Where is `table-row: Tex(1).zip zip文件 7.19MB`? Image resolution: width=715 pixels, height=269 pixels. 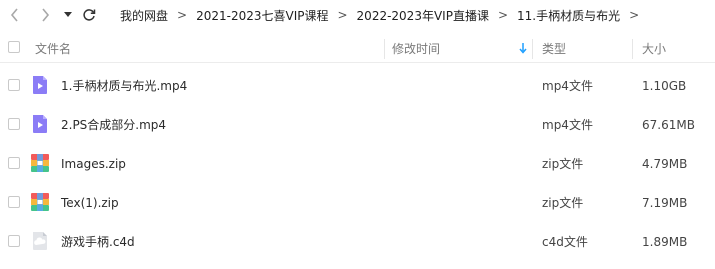
table-row: Tex(1).zip zip文件 7.19MB is located at coordinates (357, 202).